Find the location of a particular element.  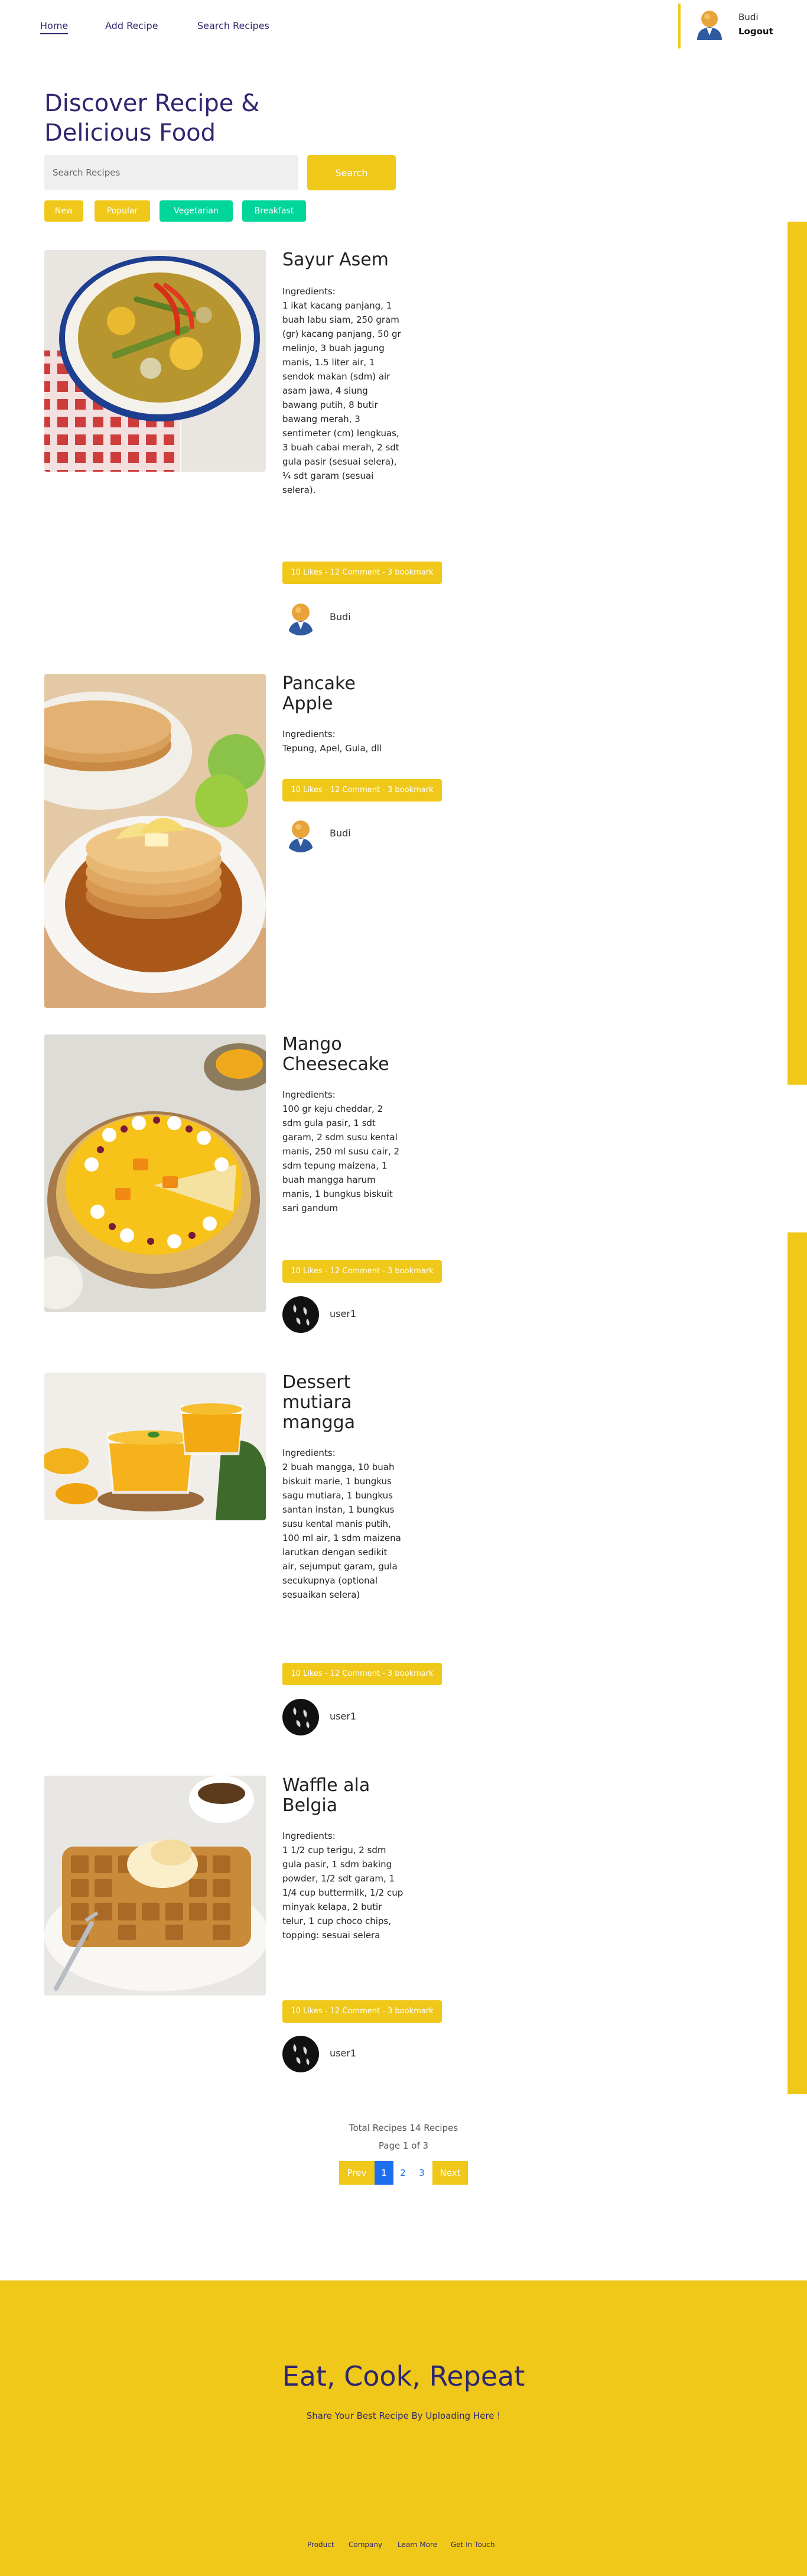

side-decoration-top is located at coordinates (797, 653).